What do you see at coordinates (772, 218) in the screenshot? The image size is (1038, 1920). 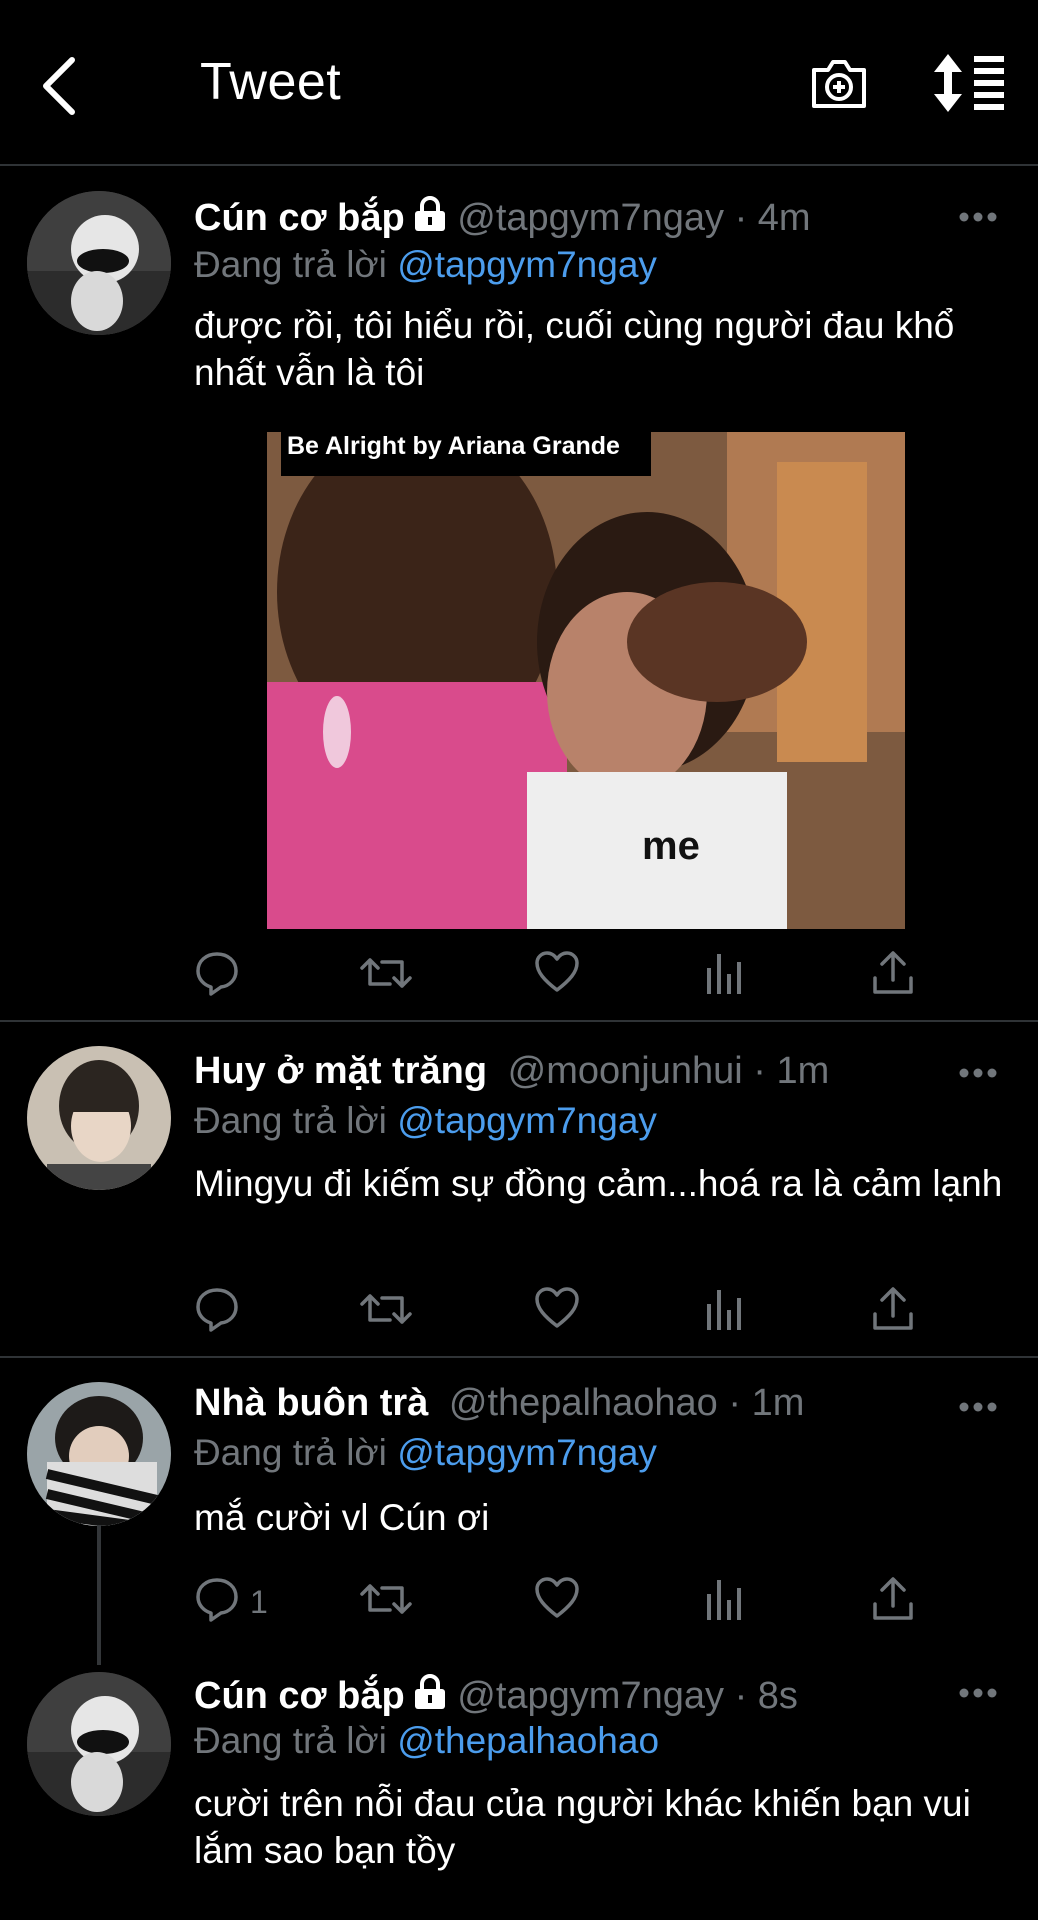 I see `timestamp: · 4m` at bounding box center [772, 218].